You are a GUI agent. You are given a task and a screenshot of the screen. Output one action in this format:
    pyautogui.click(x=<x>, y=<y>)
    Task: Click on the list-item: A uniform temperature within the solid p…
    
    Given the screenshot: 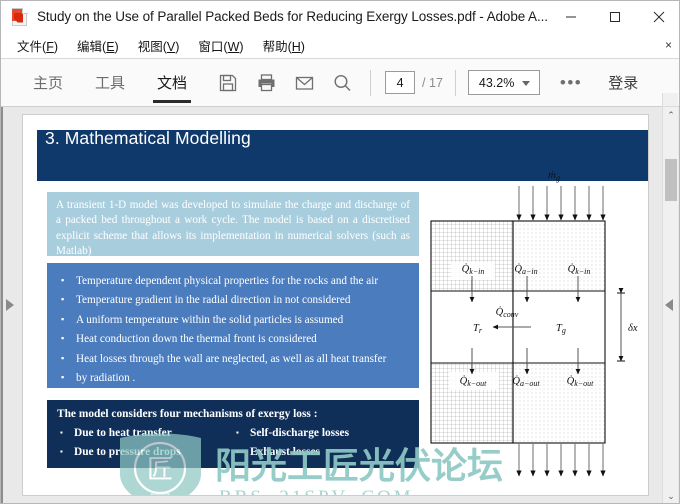 What is the action you would take?
    pyautogui.click(x=233, y=320)
    